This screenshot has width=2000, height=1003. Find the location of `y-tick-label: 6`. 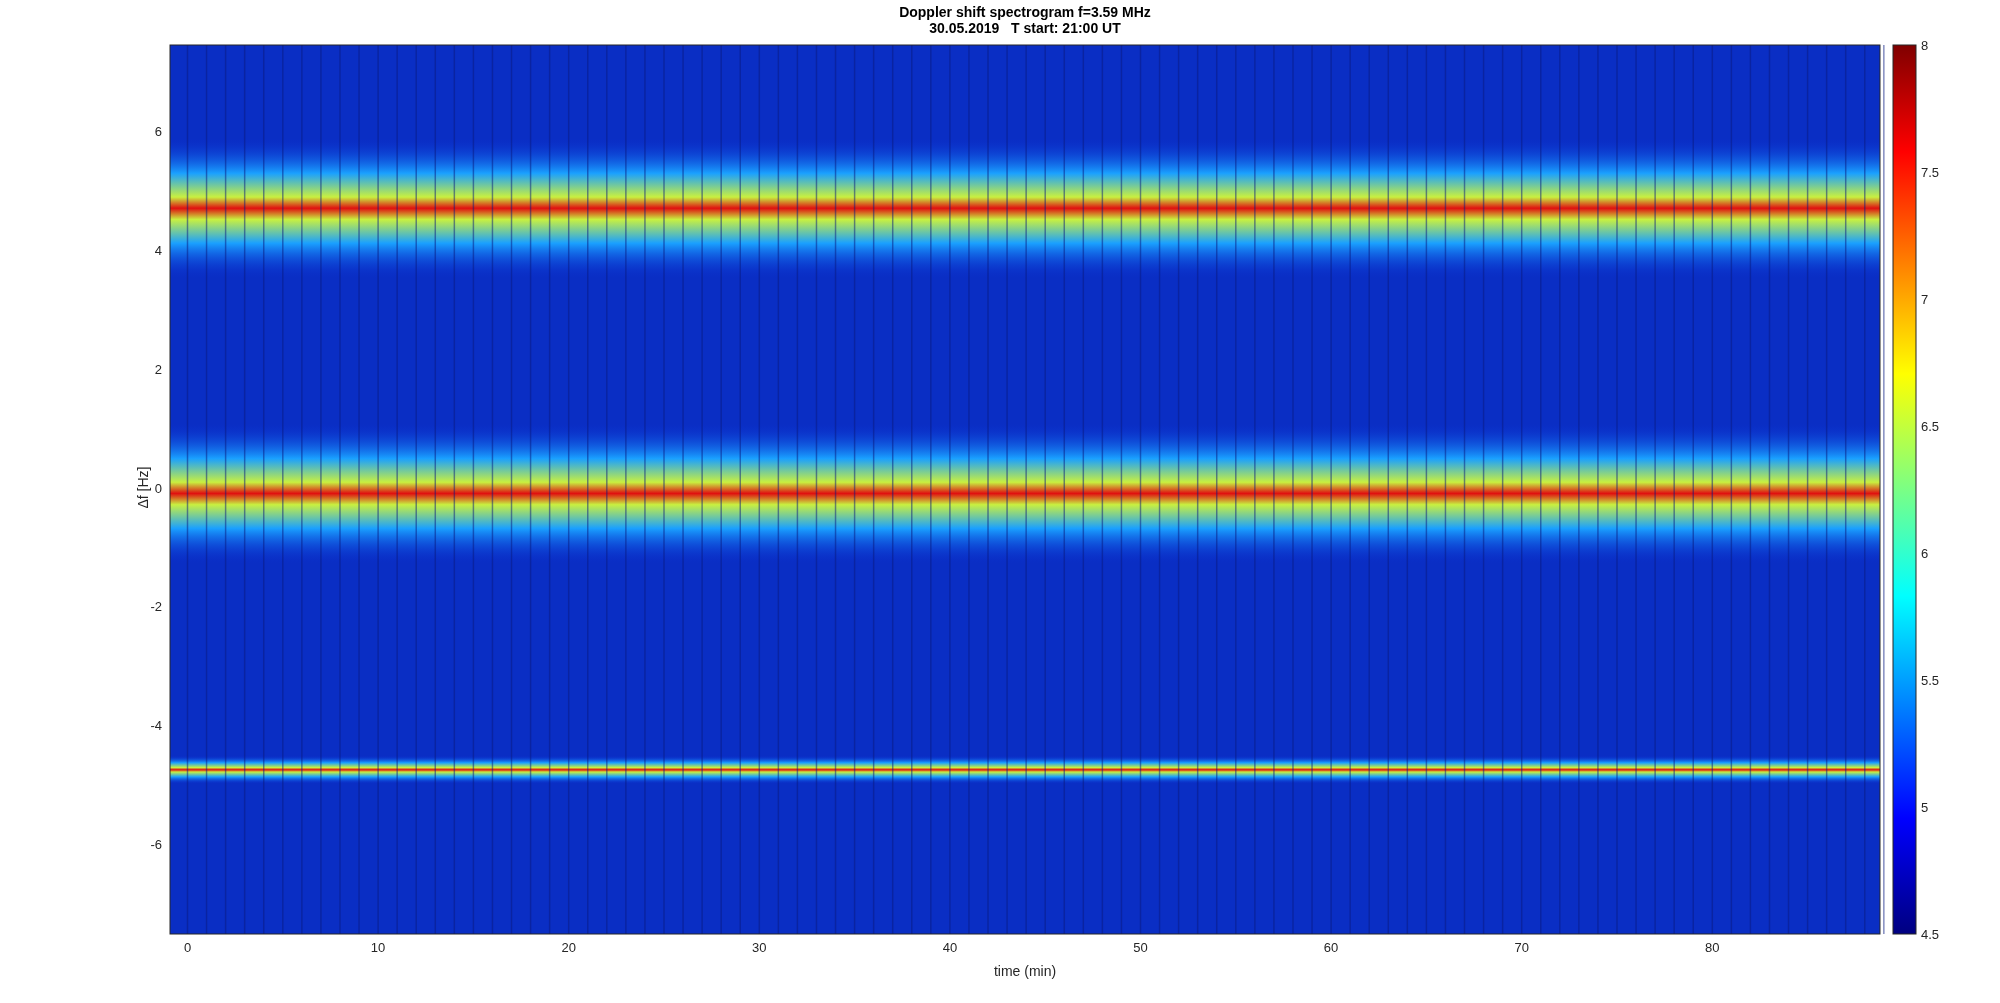

y-tick-label: 6 is located at coordinates (158, 131).